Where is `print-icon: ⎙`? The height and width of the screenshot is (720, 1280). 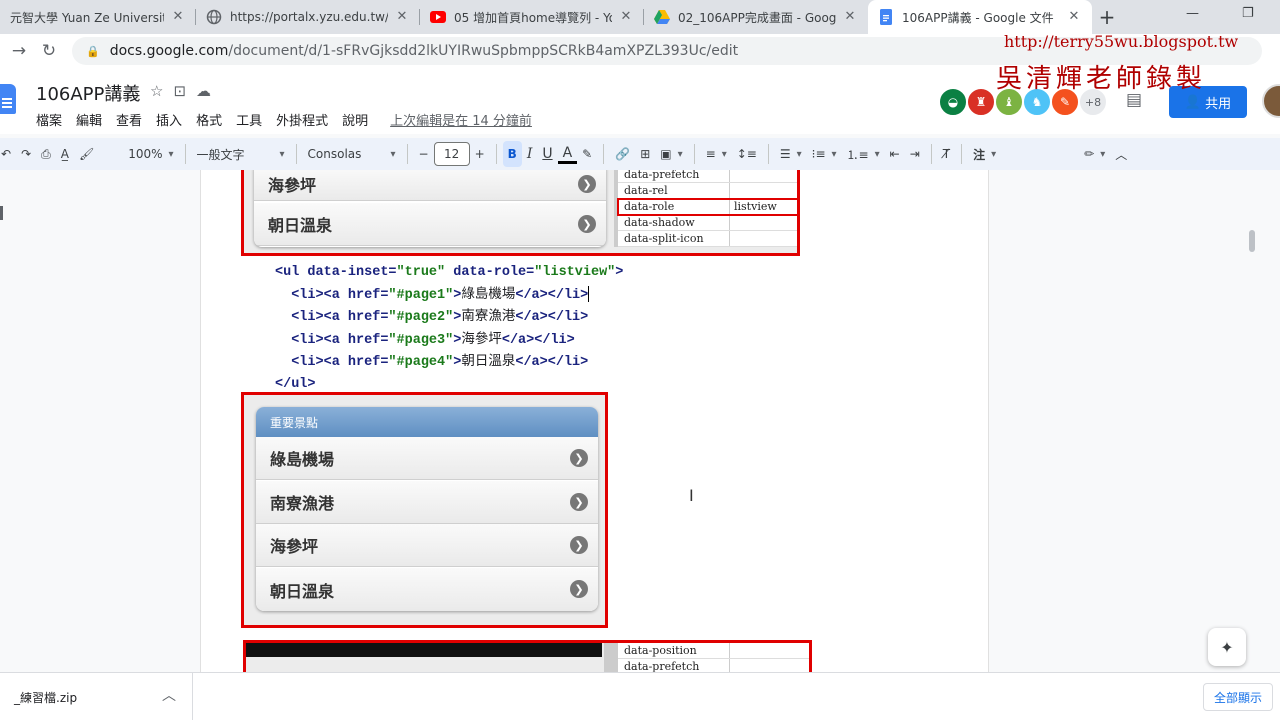 print-icon: ⎙ is located at coordinates (46, 154).